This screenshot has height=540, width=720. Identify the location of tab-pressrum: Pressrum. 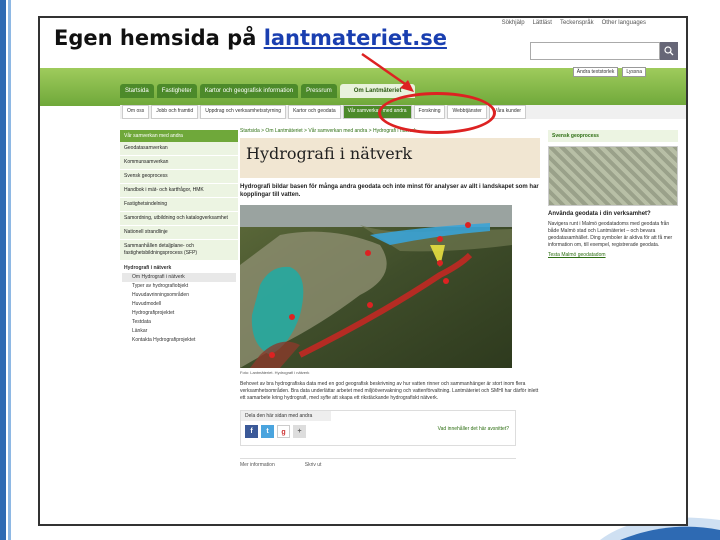
(319, 91).